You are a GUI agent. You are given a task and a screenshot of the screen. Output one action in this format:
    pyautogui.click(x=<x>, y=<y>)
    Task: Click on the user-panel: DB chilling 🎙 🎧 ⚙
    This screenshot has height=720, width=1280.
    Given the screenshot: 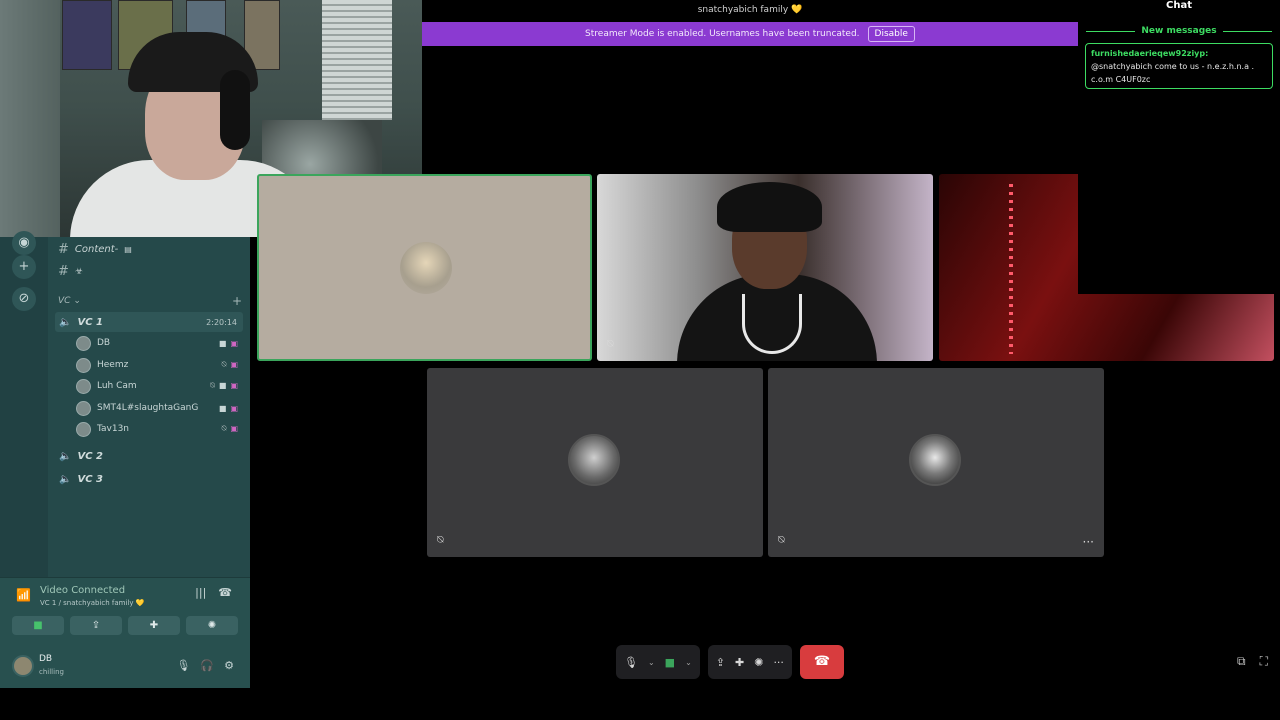 What is the action you would take?
    pyautogui.click(x=125, y=667)
    